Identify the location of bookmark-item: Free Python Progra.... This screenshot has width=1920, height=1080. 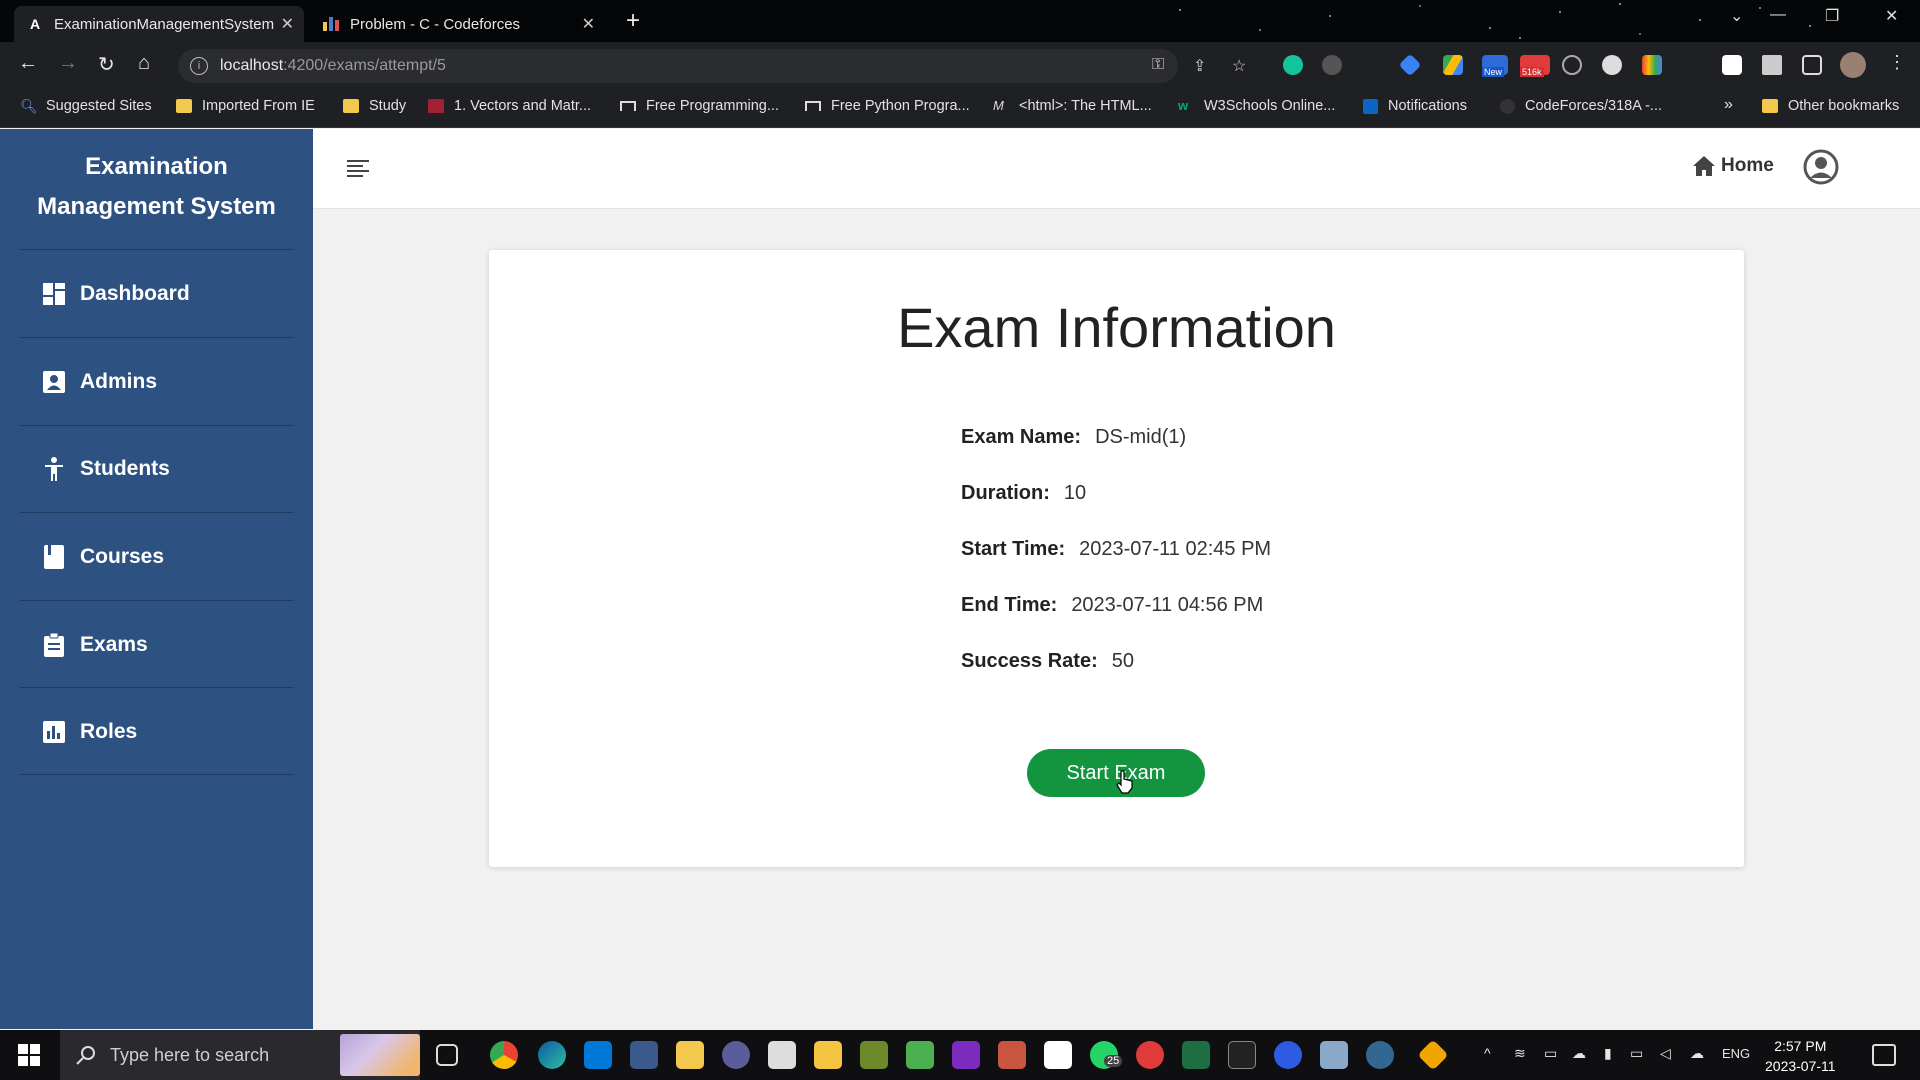
(887, 106).